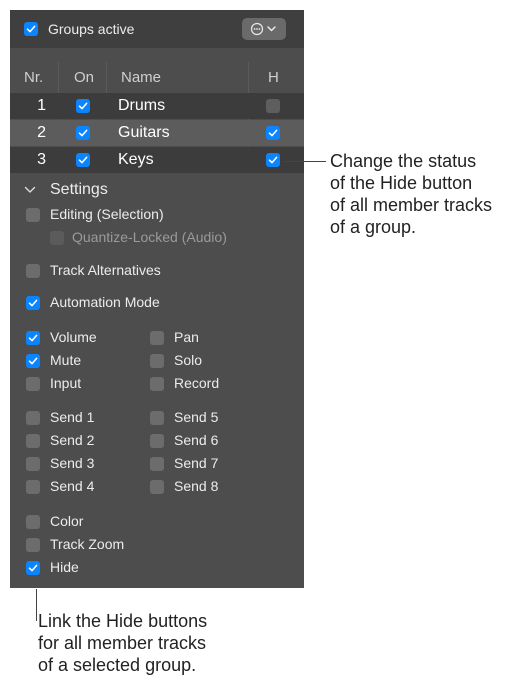 The height and width of the screenshot is (676, 516). Describe the element at coordinates (373, 227) in the screenshot. I see `callout-line: of a group.` at that location.